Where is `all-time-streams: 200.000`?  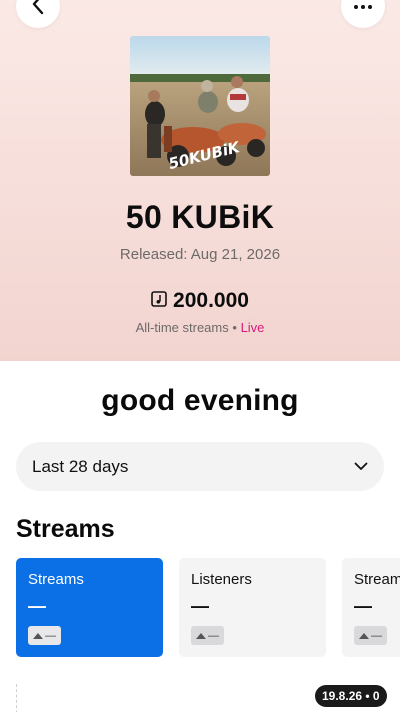
all-time-streams: 200.000 is located at coordinates (200, 301).